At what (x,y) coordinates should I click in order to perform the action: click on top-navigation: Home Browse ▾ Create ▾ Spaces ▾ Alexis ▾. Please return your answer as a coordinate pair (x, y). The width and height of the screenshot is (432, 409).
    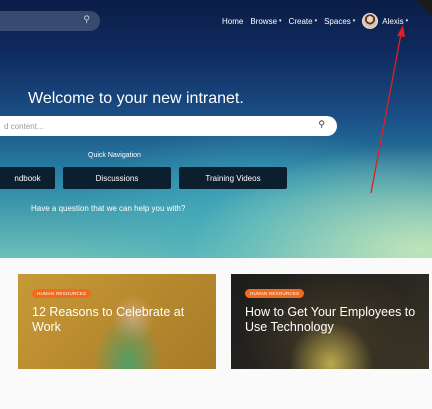
    Looking at the image, I should click on (323, 21).